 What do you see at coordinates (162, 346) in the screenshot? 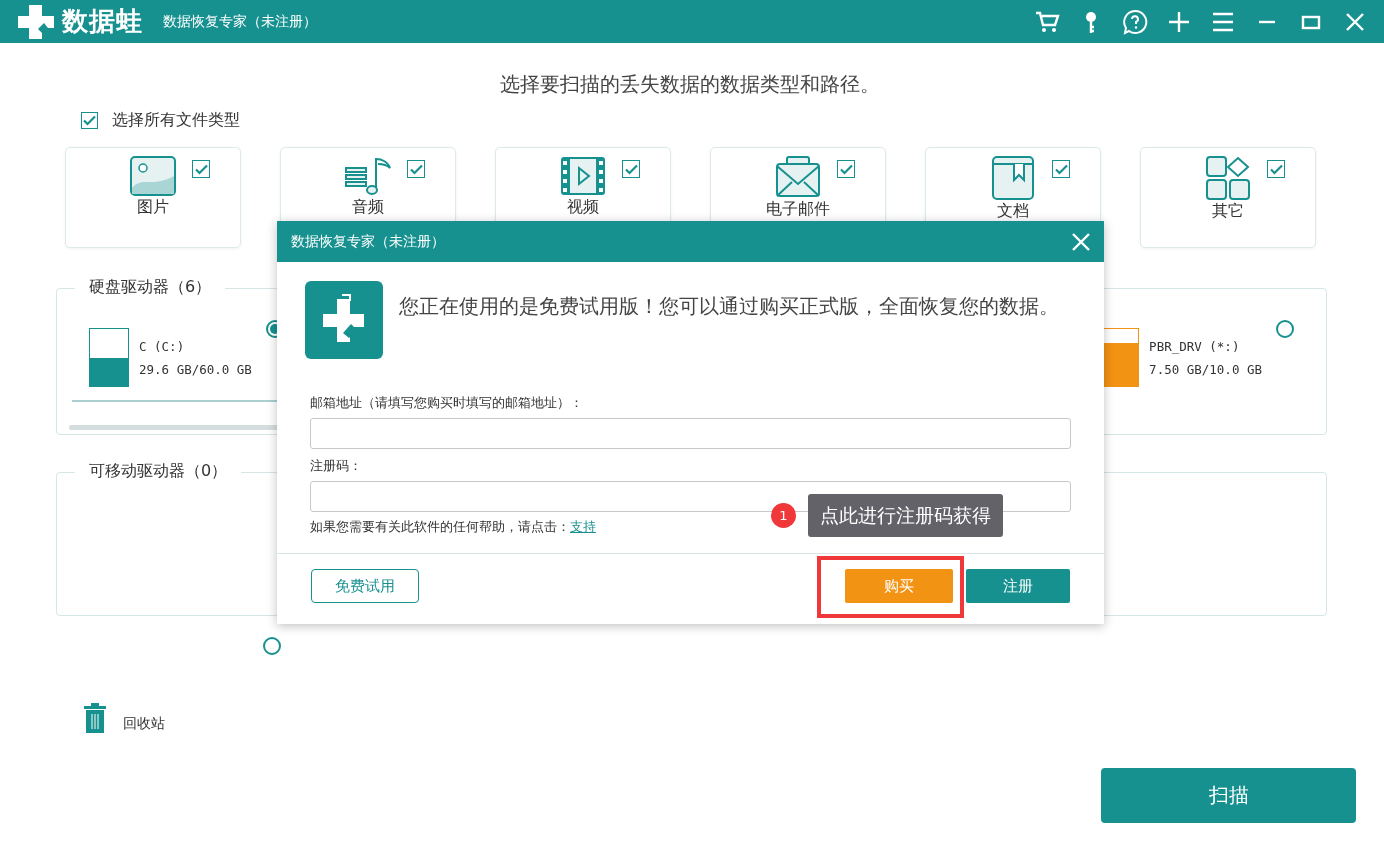
I see `drive-name: C (C:)` at bounding box center [162, 346].